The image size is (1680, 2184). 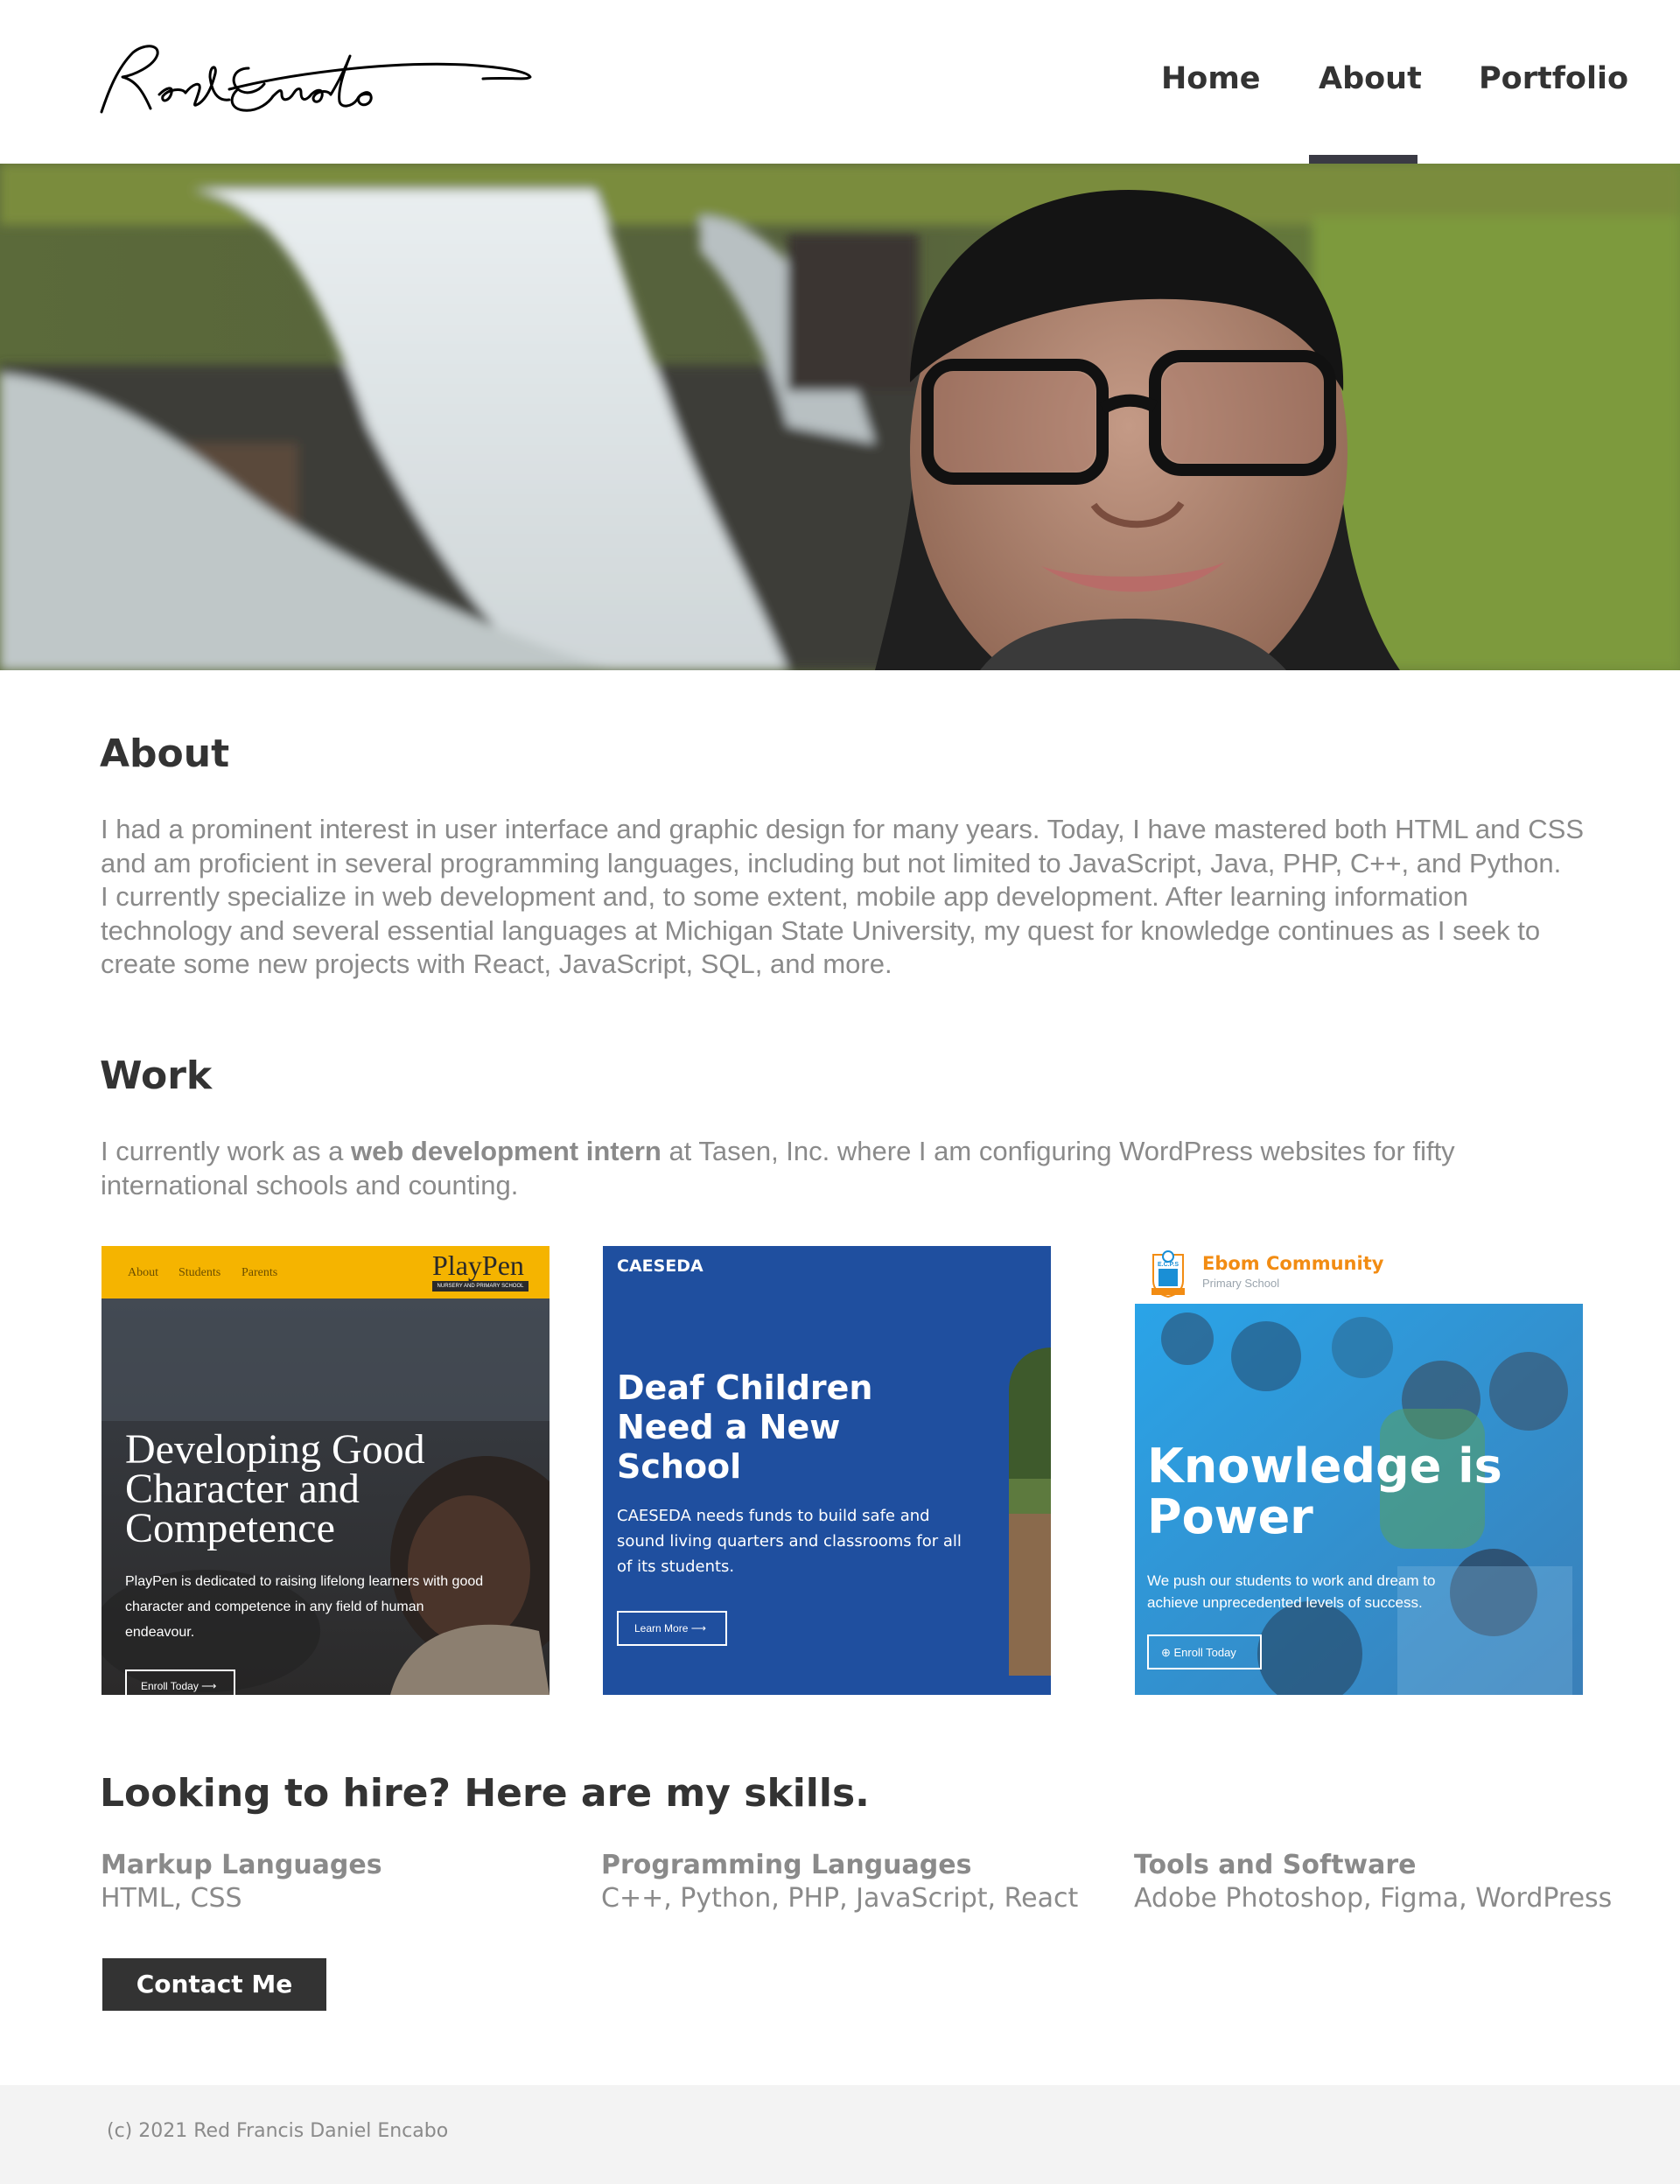 What do you see at coordinates (480, 1286) in the screenshot?
I see `playpen-logo-subtitle: NURSERY AND PRIMARY SCHOOL` at bounding box center [480, 1286].